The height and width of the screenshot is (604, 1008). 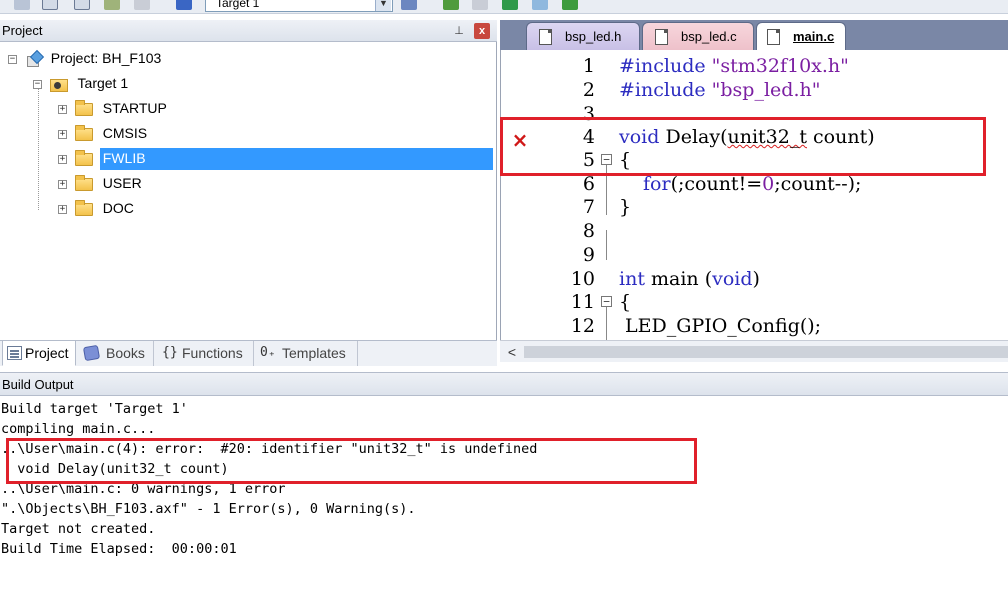 I want to click on target-select-value: Target 1, so click(x=238, y=5).